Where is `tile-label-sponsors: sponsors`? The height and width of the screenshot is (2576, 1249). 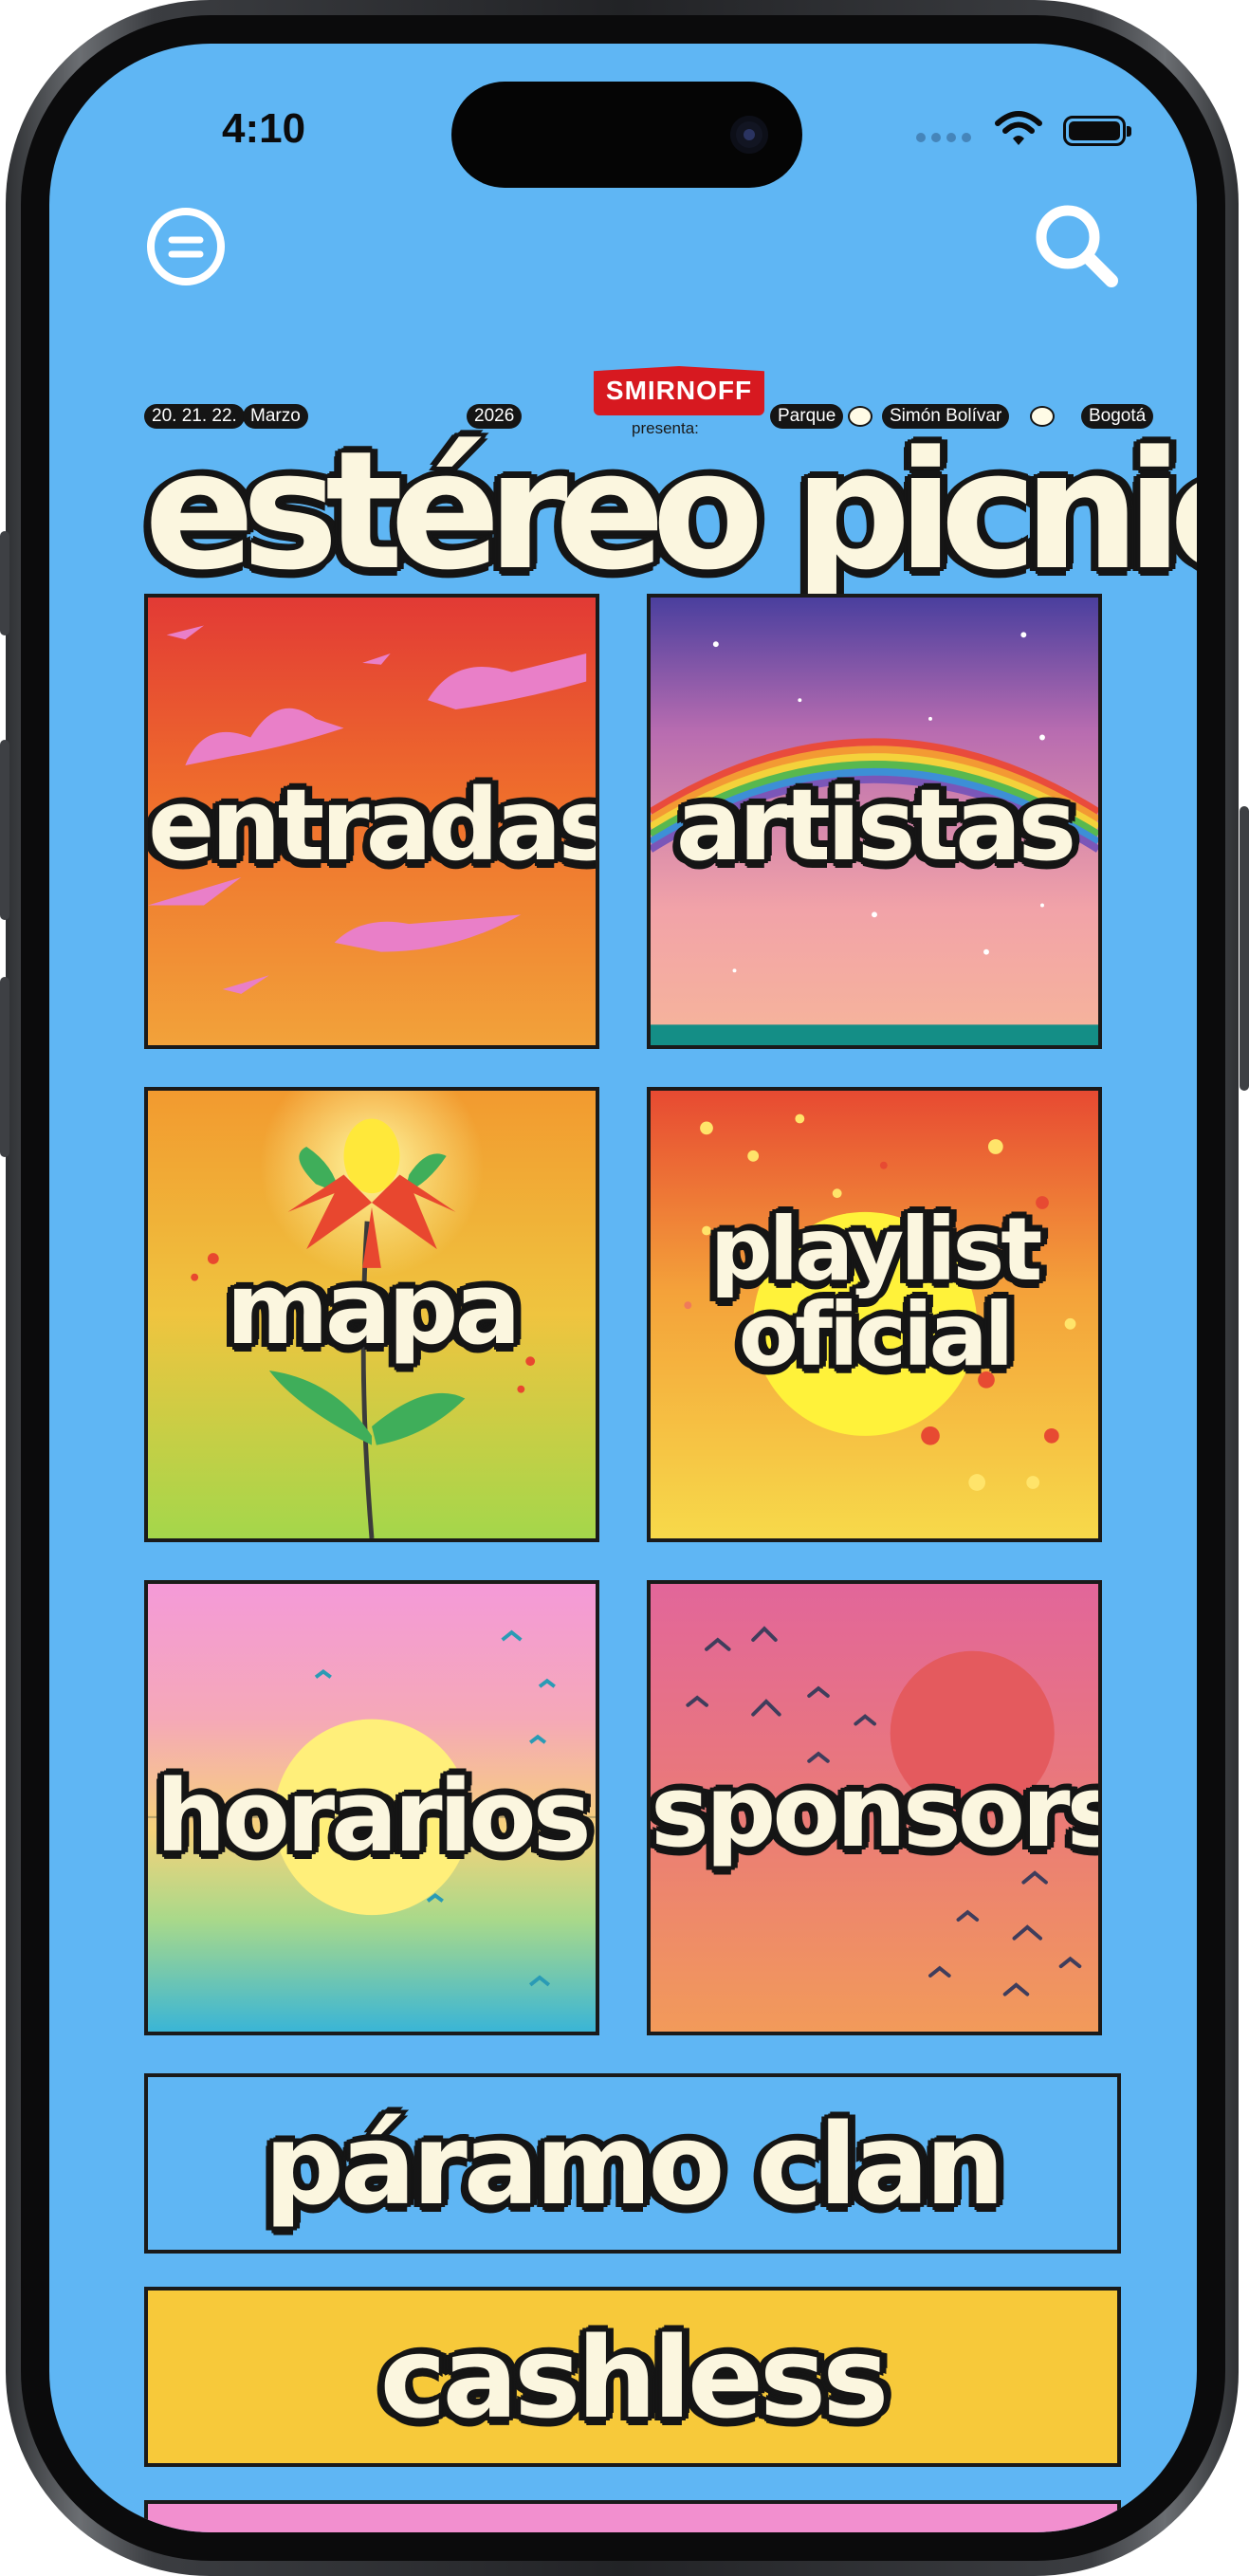 tile-label-sponsors: sponsors is located at coordinates (876, 1811).